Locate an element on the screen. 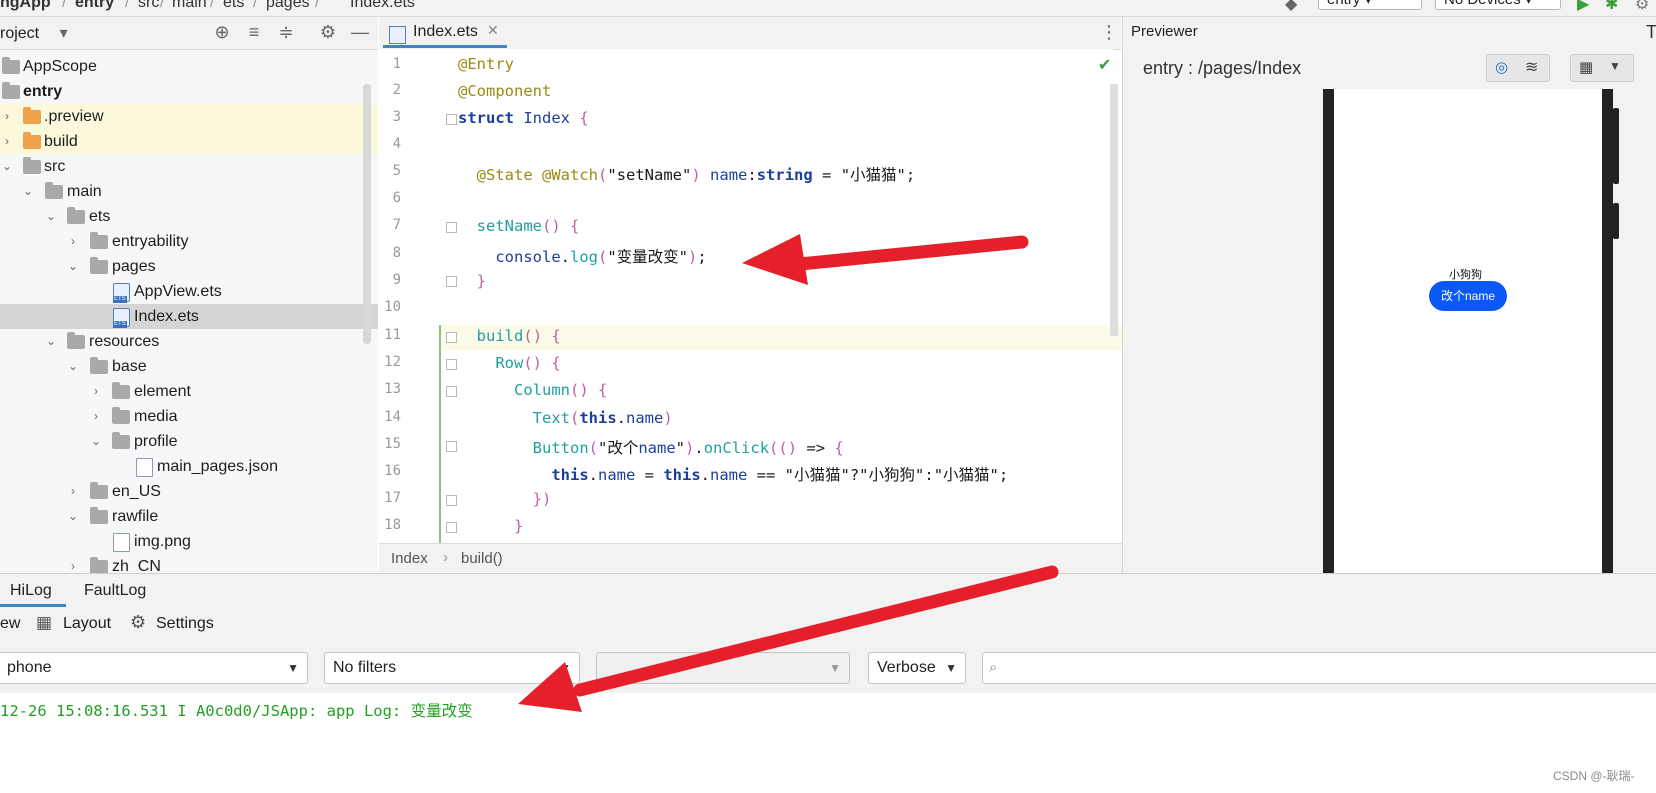 This screenshot has width=1656, height=793. arrow-to-console-log is located at coordinates (885, 259).